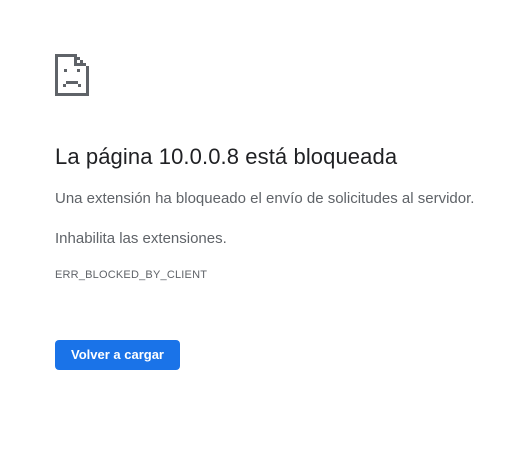 This screenshot has width=528, height=452. I want to click on error-suggestion: Inhabilita las extensiones., so click(141, 238).